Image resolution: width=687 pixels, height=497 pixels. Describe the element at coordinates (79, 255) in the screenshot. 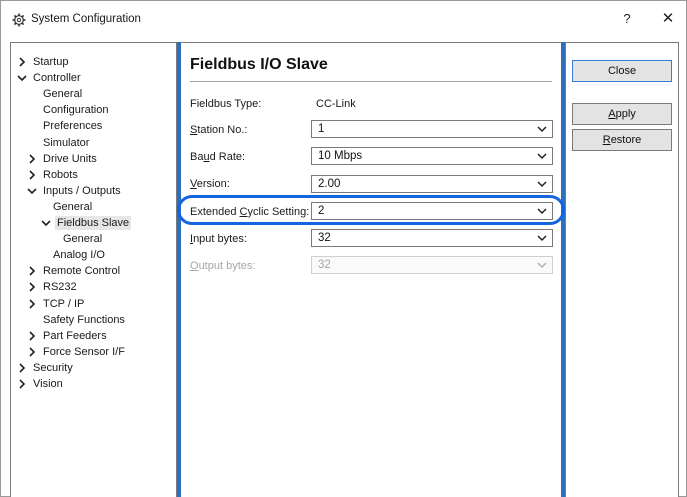

I see `tree-item-label: Analog I/O` at that location.